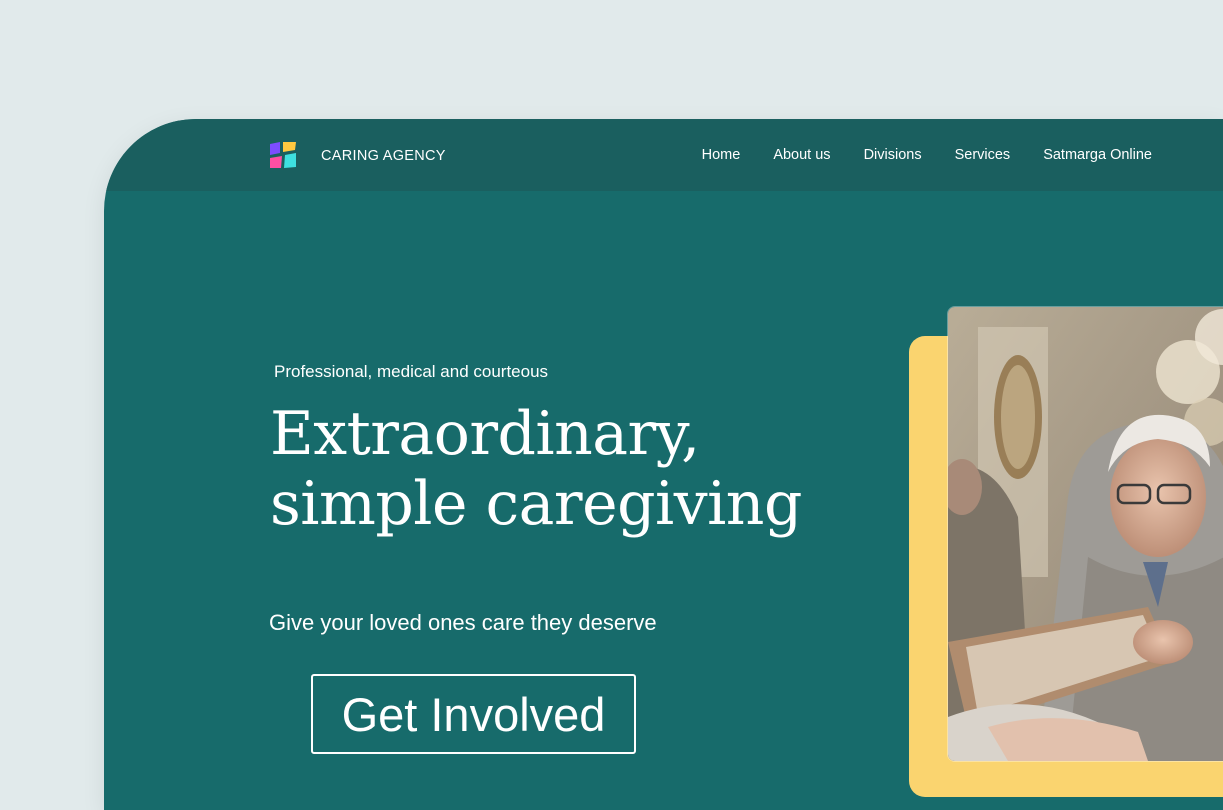 This screenshot has width=1223, height=810. I want to click on hero-photo, so click(1085, 534).